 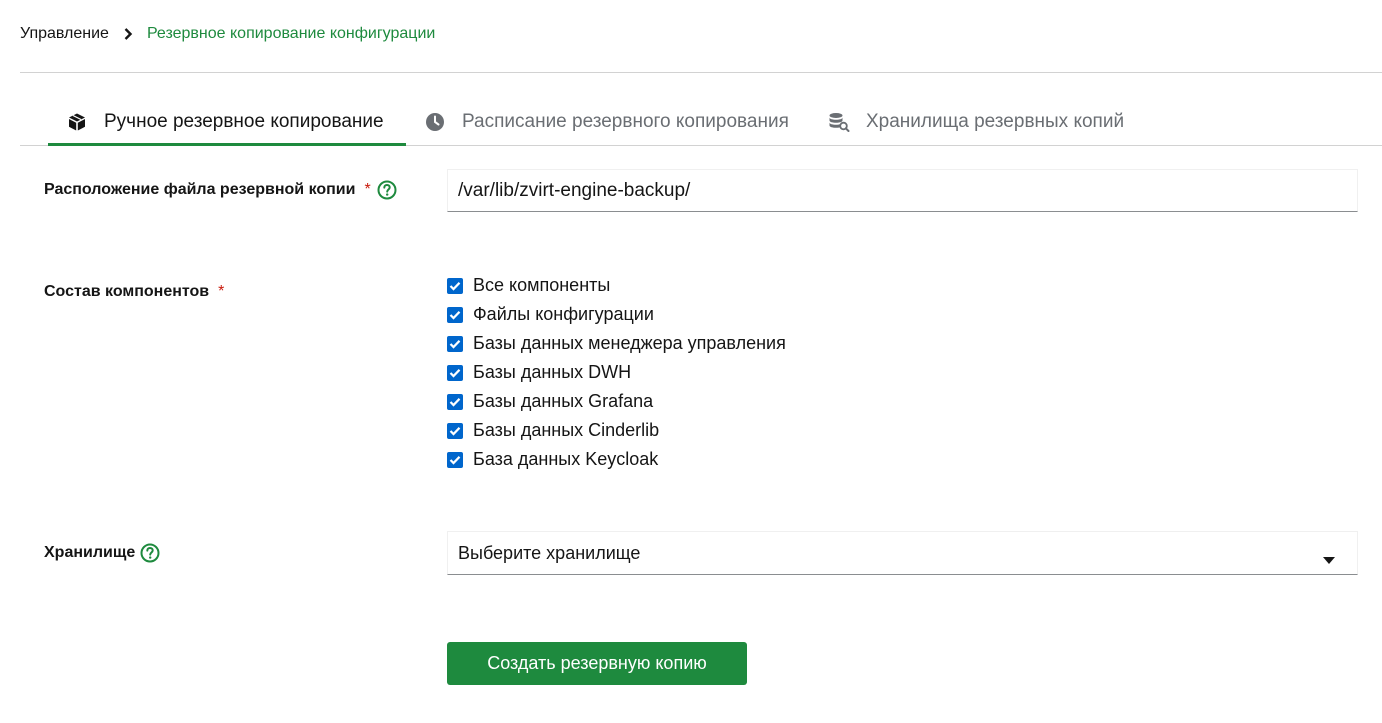 What do you see at coordinates (1329, 556) in the screenshot?
I see `caret-down-icon` at bounding box center [1329, 556].